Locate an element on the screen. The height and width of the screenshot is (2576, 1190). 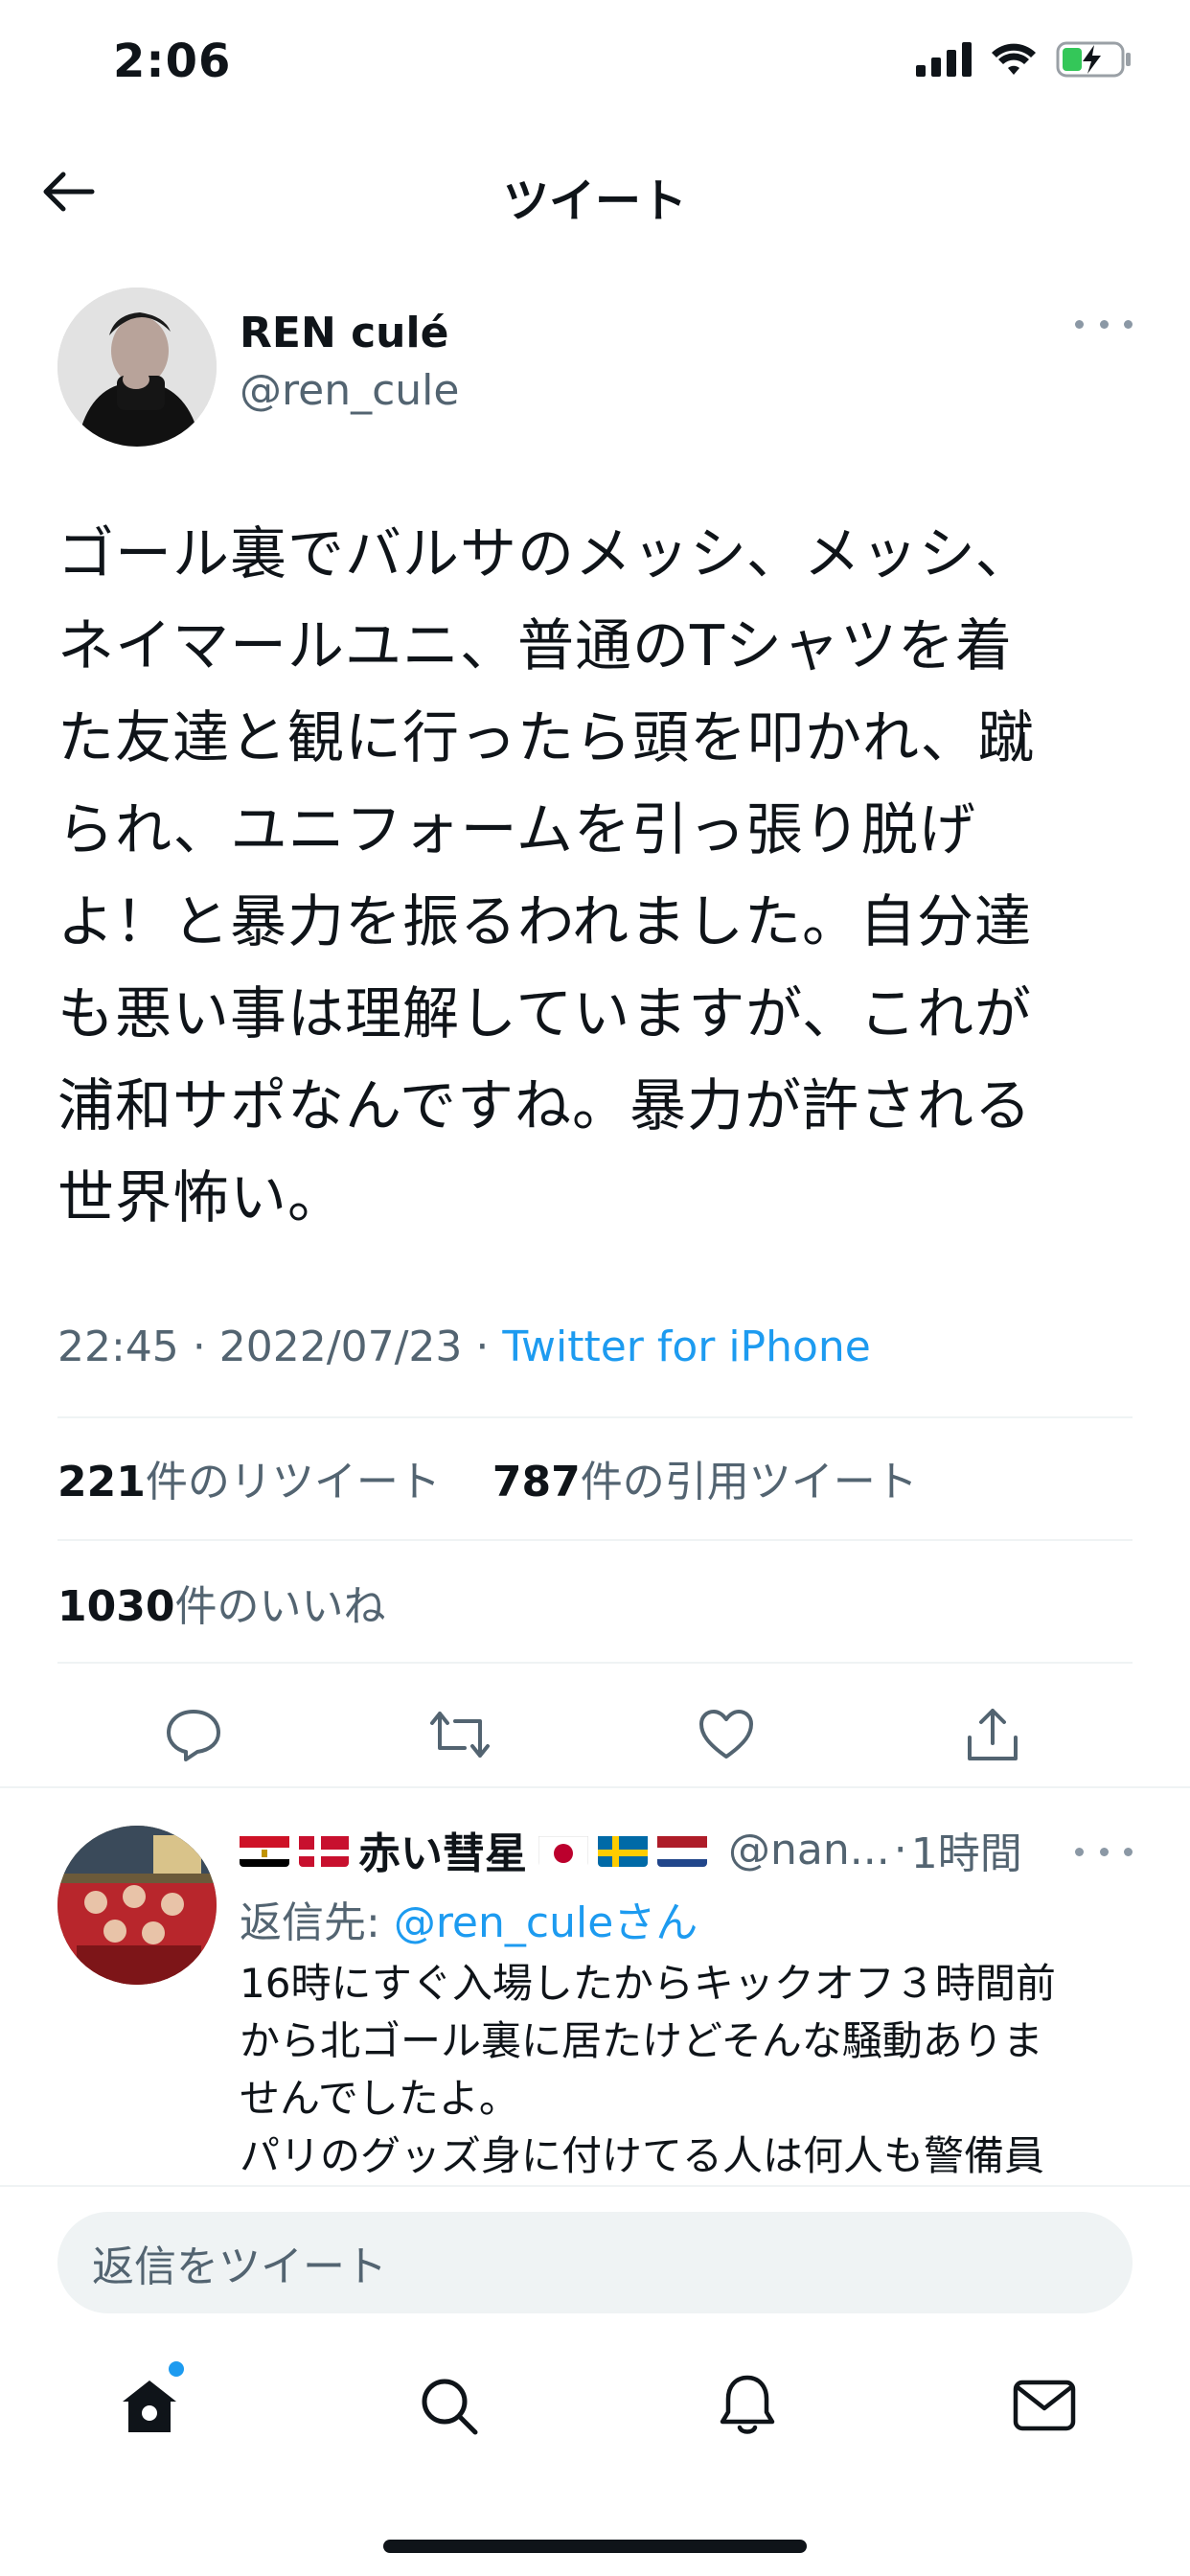
status-time: 2:06 is located at coordinates (172, 61).